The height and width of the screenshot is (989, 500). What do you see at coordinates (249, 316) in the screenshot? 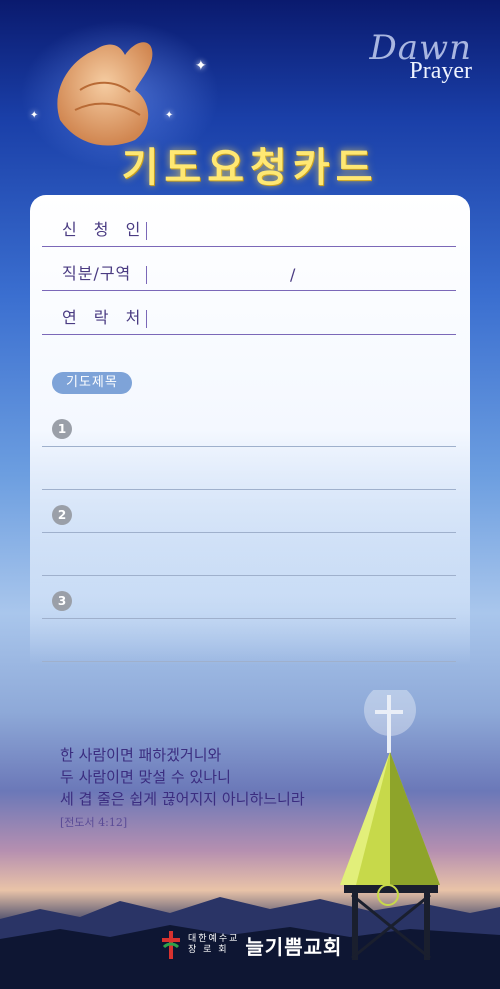
I see `contact-field: 연 락 처` at bounding box center [249, 316].